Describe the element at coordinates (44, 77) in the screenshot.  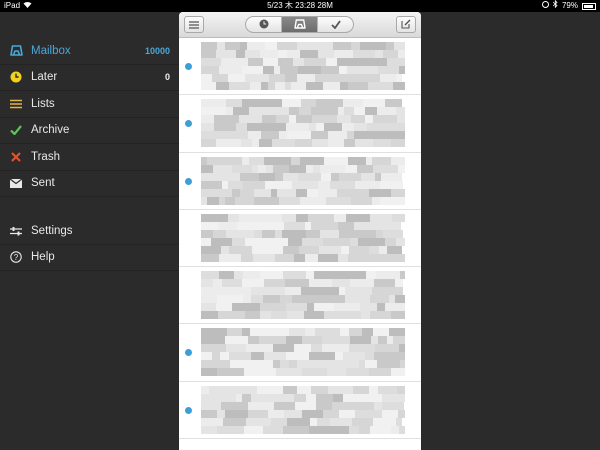
I see `sidebar-item-label: Later` at that location.